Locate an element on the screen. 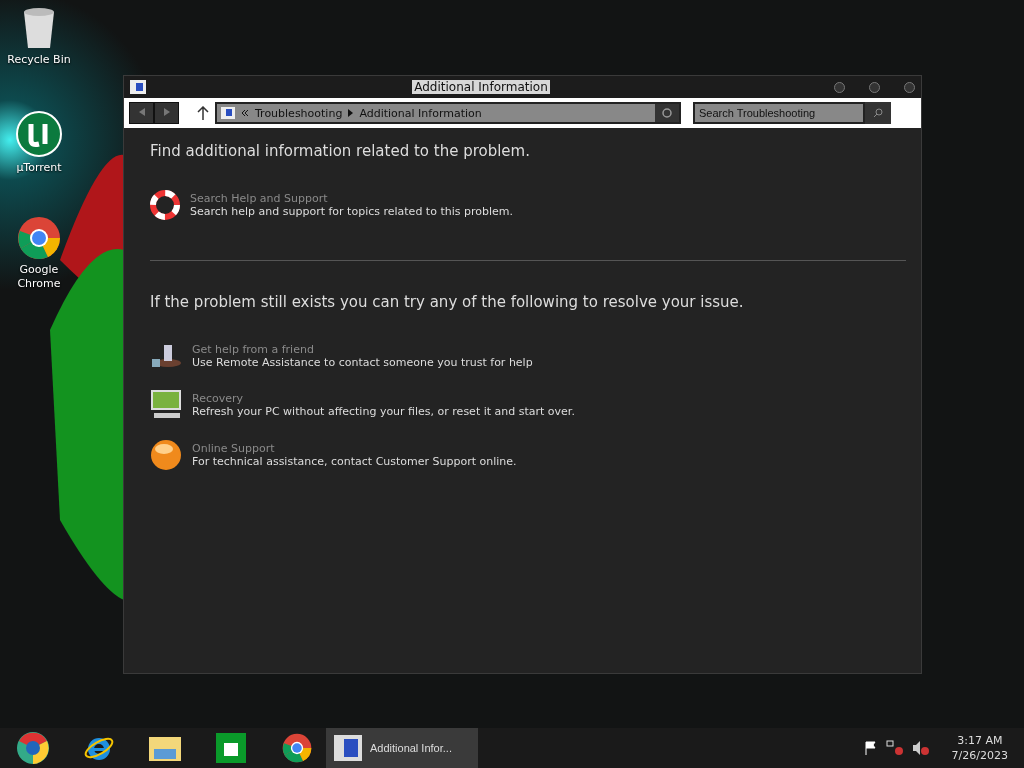  search-icon is located at coordinates (878, 113).